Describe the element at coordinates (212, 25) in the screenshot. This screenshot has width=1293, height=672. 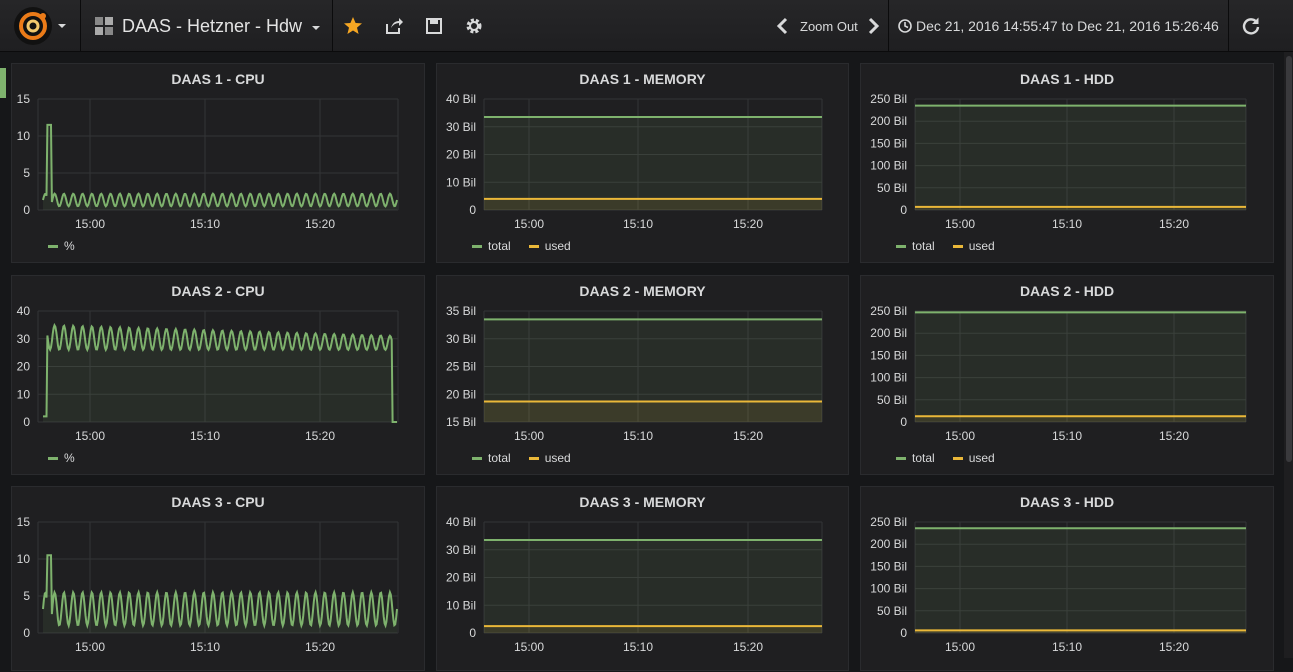
I see `dashboard-title-text: DAAS - Hetzner - Hdw` at that location.